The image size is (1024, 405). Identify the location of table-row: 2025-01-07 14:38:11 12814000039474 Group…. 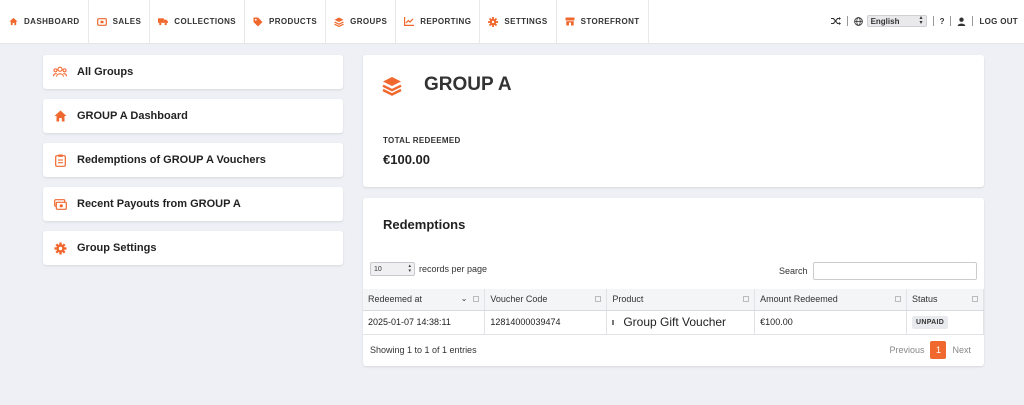
(673, 322).